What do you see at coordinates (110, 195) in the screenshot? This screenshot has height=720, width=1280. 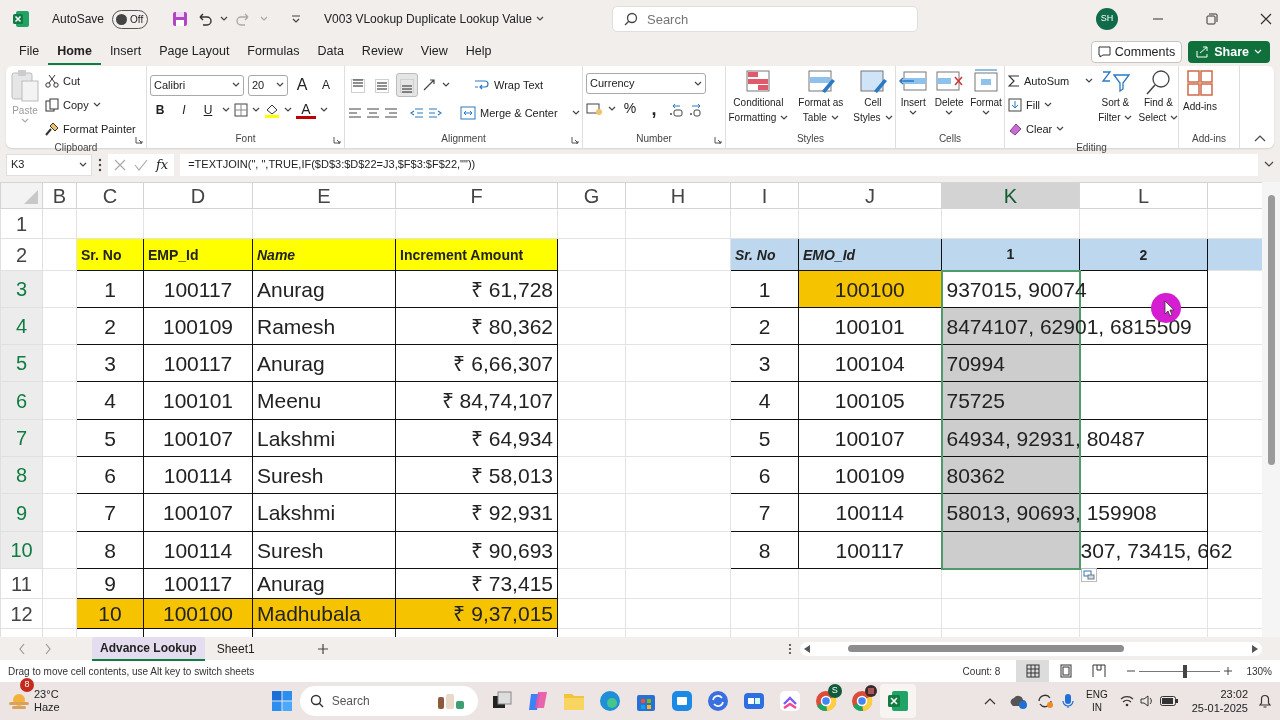 I see `column-header: C` at bounding box center [110, 195].